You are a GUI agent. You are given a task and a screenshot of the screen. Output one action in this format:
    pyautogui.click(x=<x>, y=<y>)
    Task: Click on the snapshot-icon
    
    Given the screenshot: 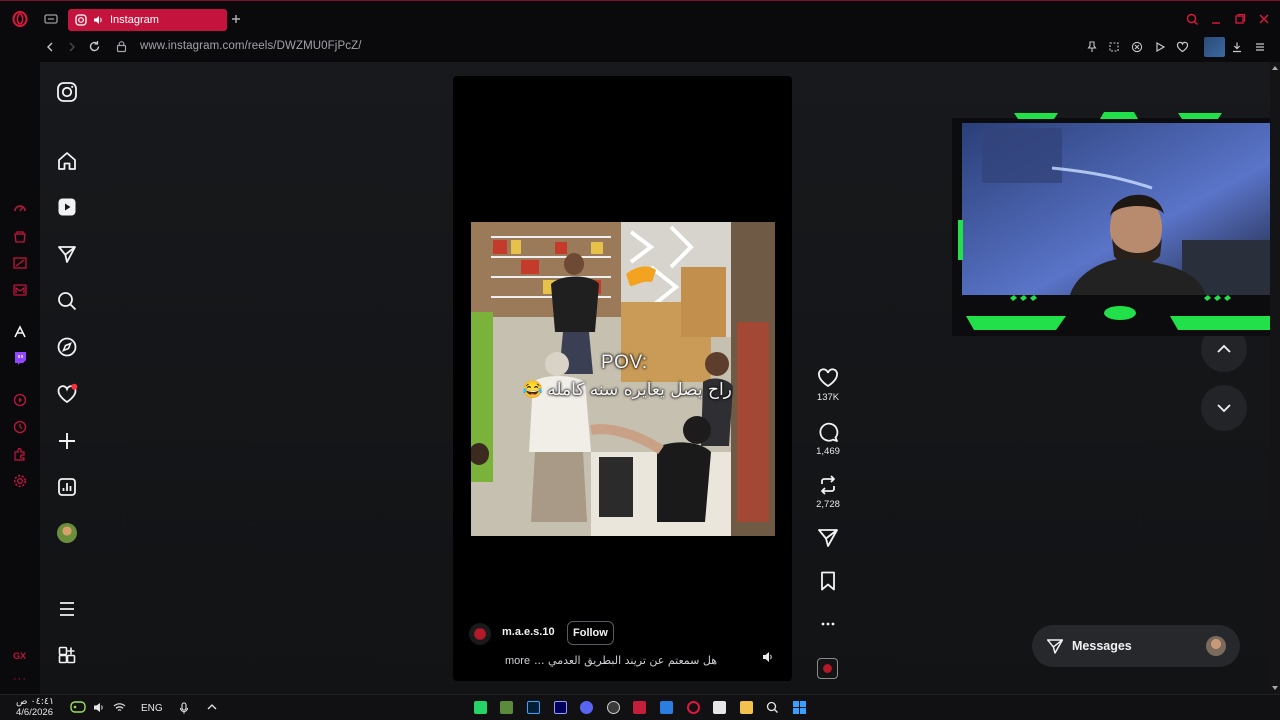 What is the action you would take?
    pyautogui.click(x=1114, y=47)
    